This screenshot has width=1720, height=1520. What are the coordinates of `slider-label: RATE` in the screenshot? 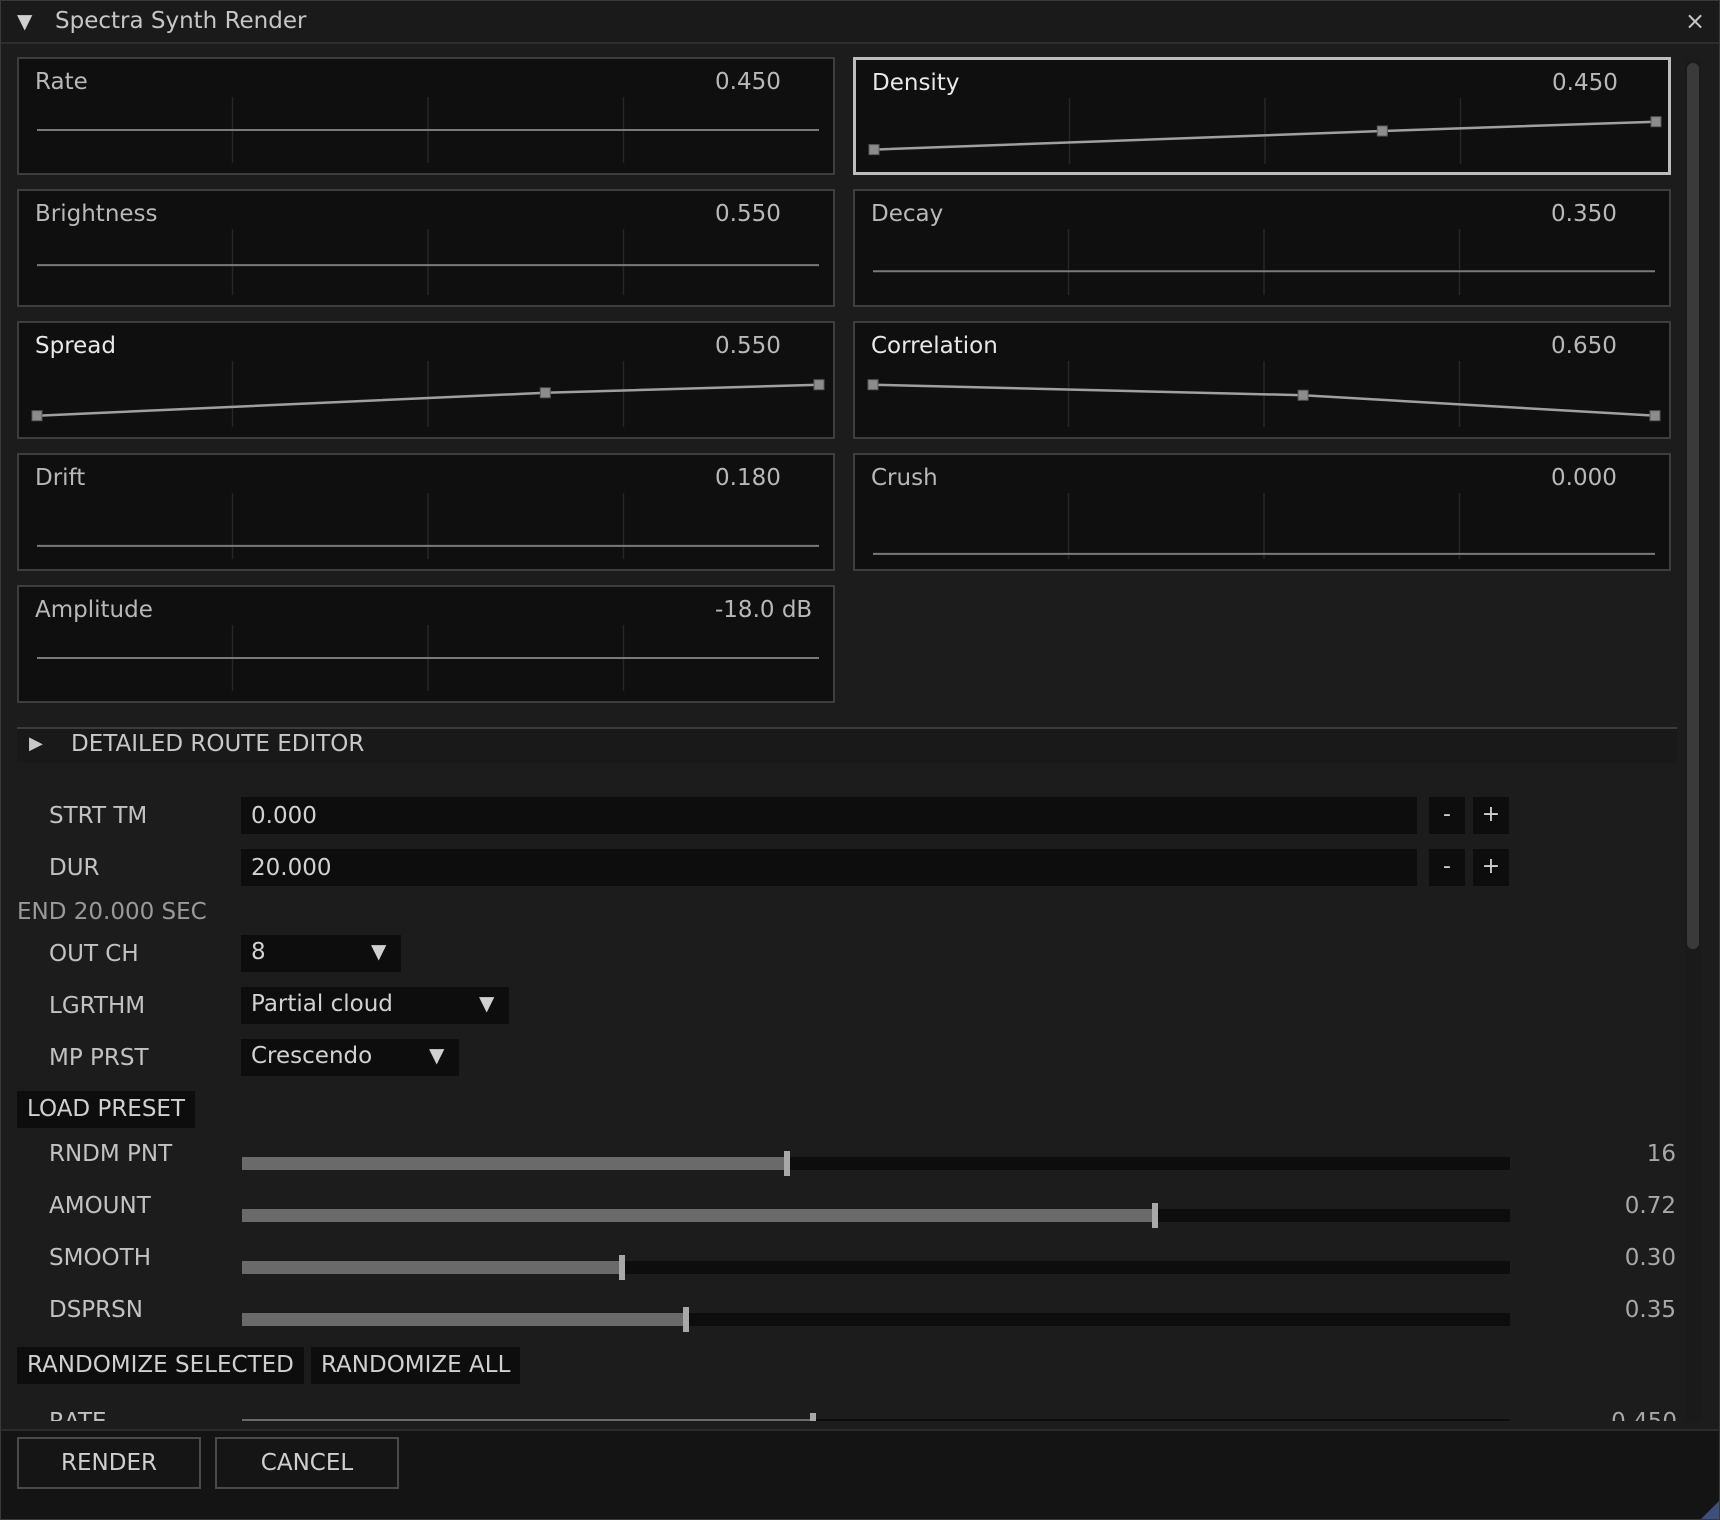 It's located at (78, 1415).